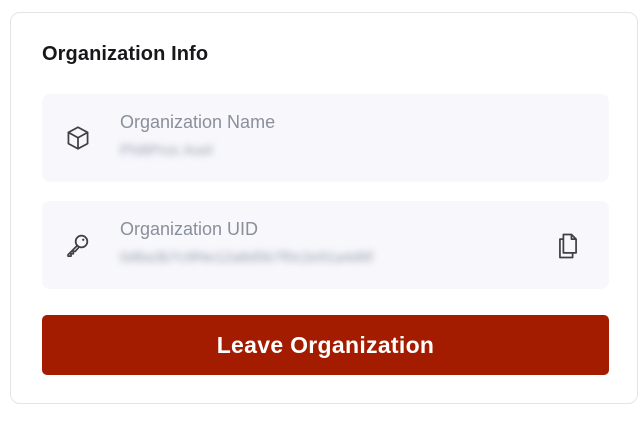 This screenshot has width=642, height=422. Describe the element at coordinates (325, 345) in the screenshot. I see `leave-organization-button: Leave Organization` at that location.